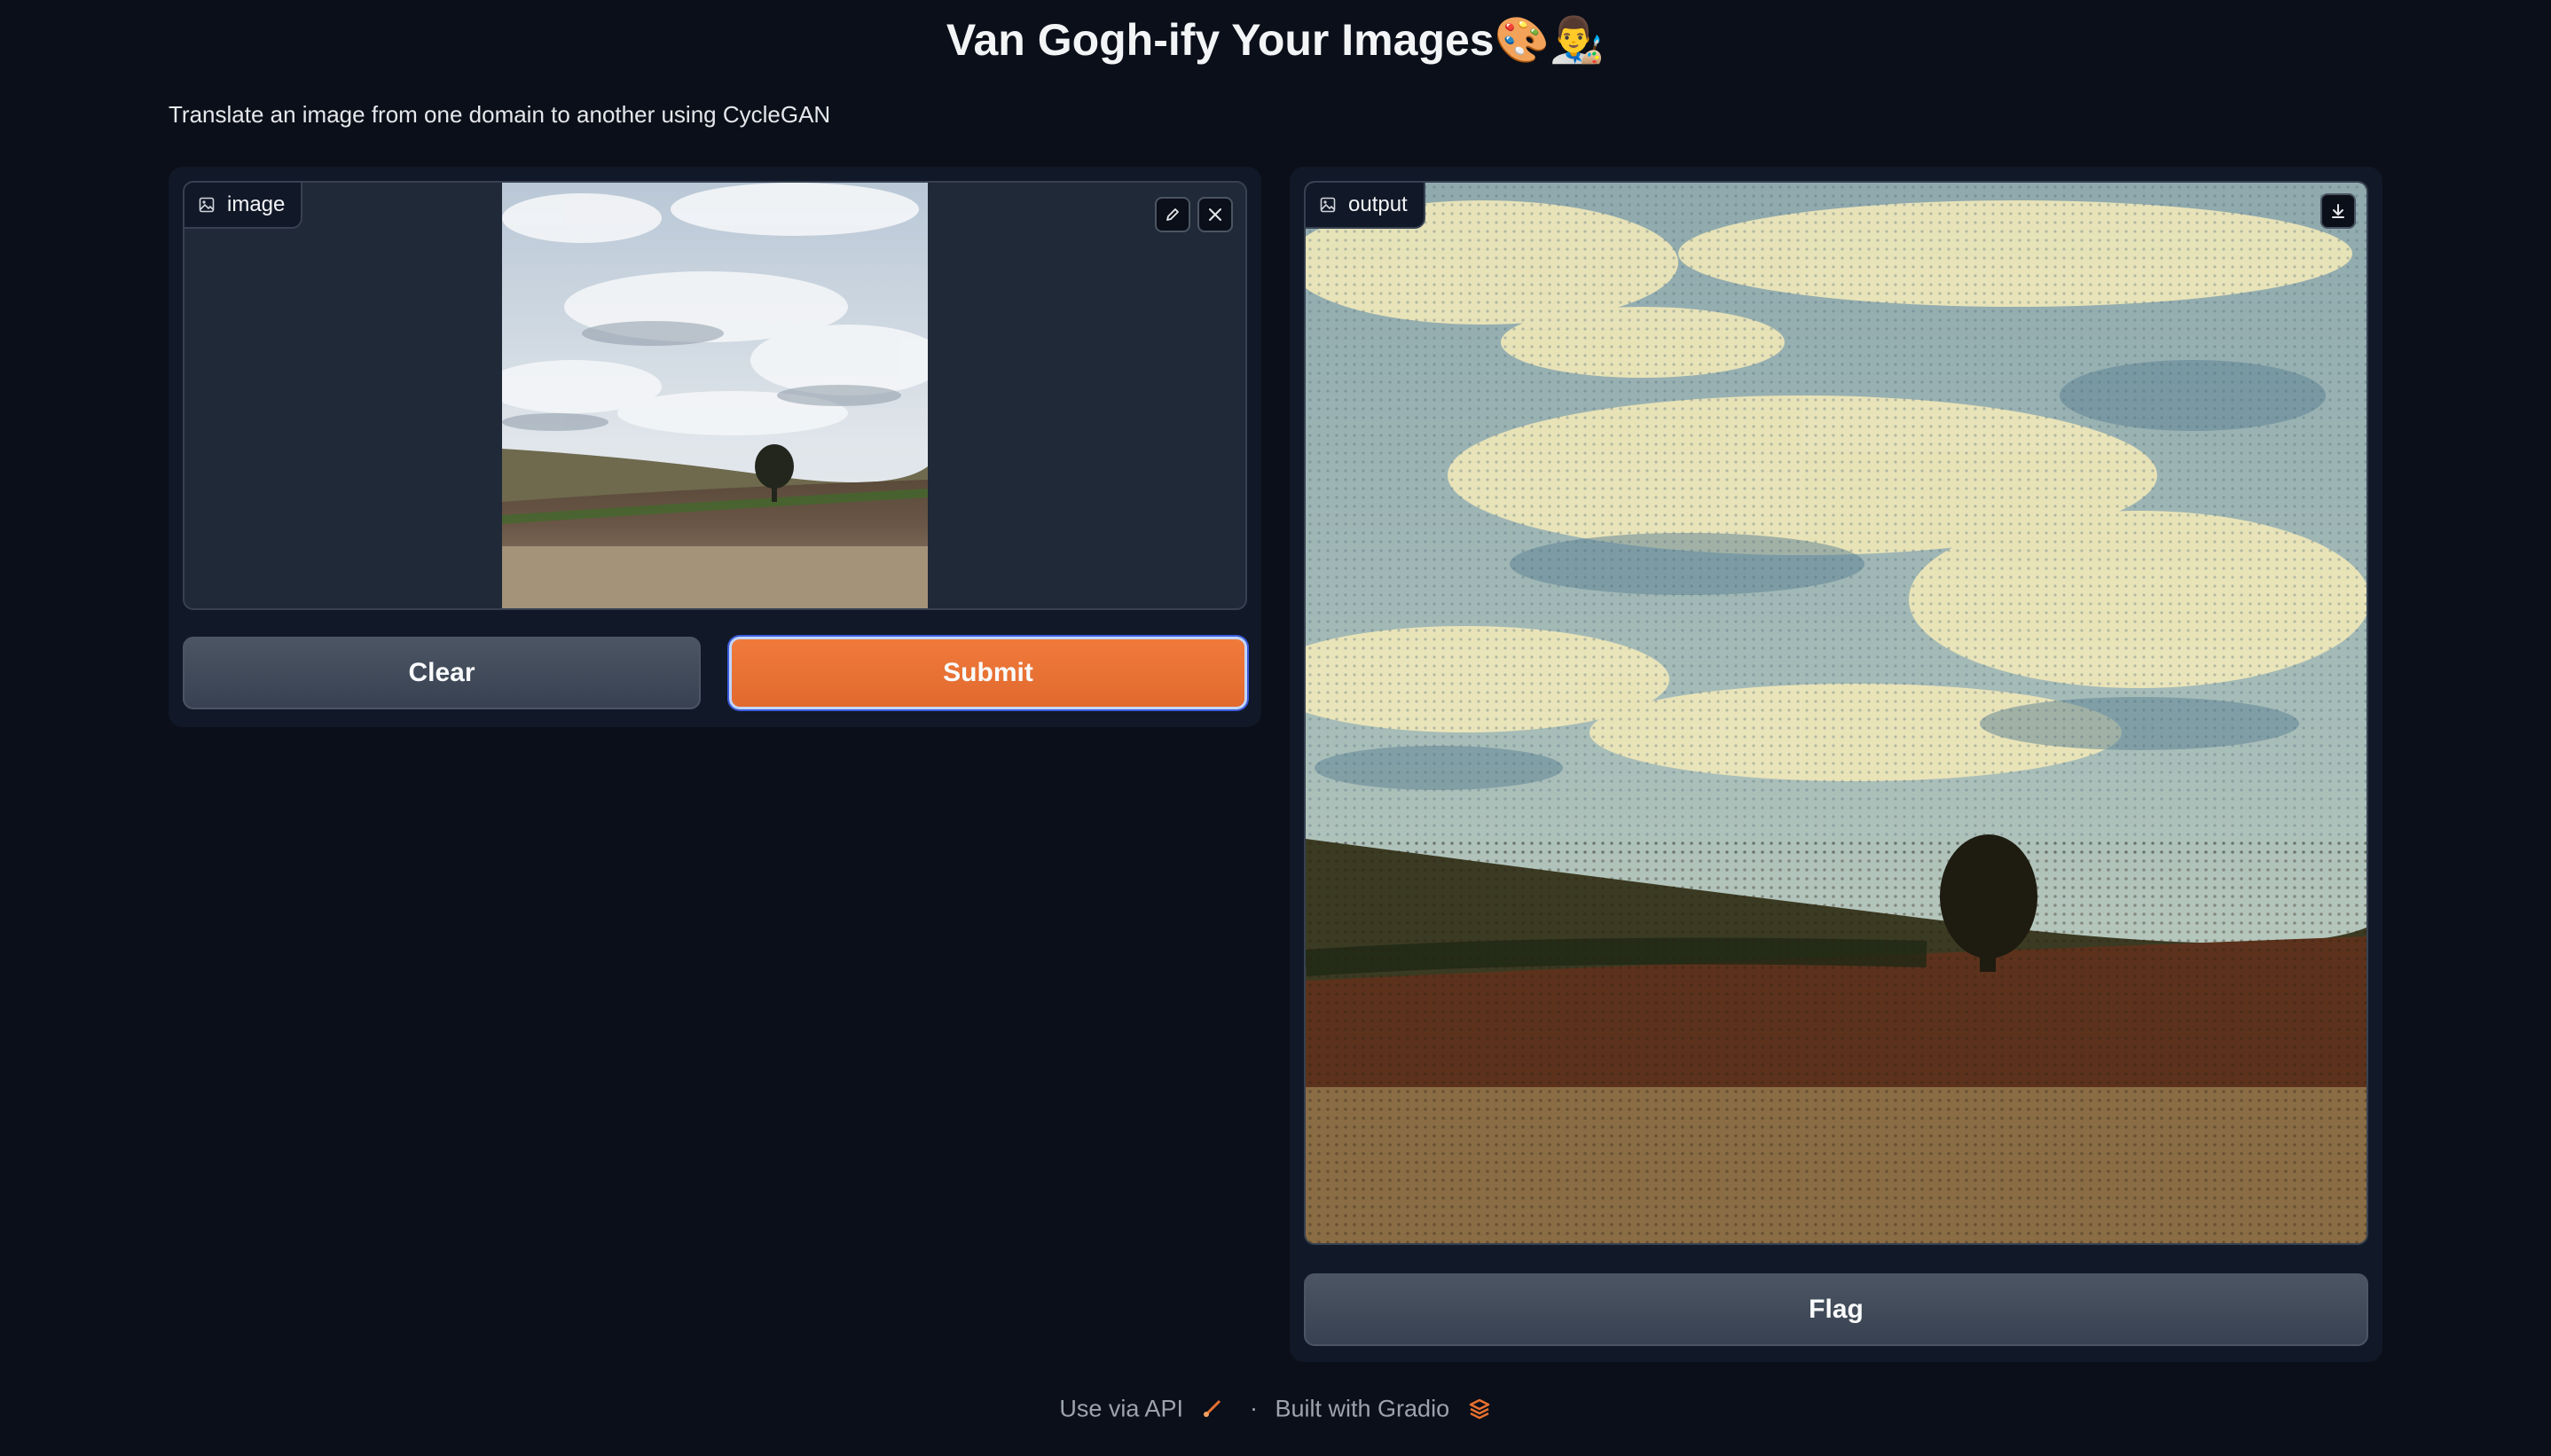 This screenshot has width=2551, height=1456. What do you see at coordinates (442, 673) in the screenshot?
I see `clear-button: Clear` at bounding box center [442, 673].